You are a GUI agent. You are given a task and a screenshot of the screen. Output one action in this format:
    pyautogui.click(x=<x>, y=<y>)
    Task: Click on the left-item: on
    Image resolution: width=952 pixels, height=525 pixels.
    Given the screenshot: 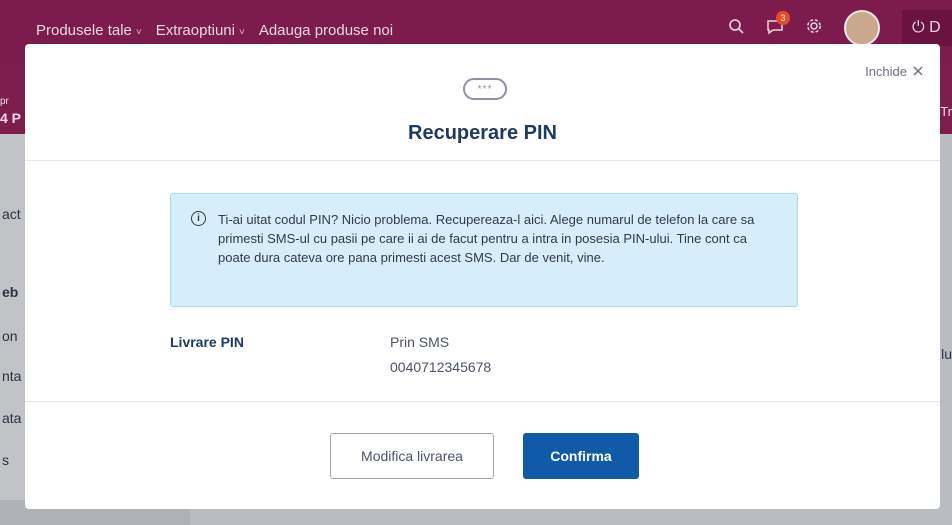 What is the action you would take?
    pyautogui.click(x=10, y=336)
    